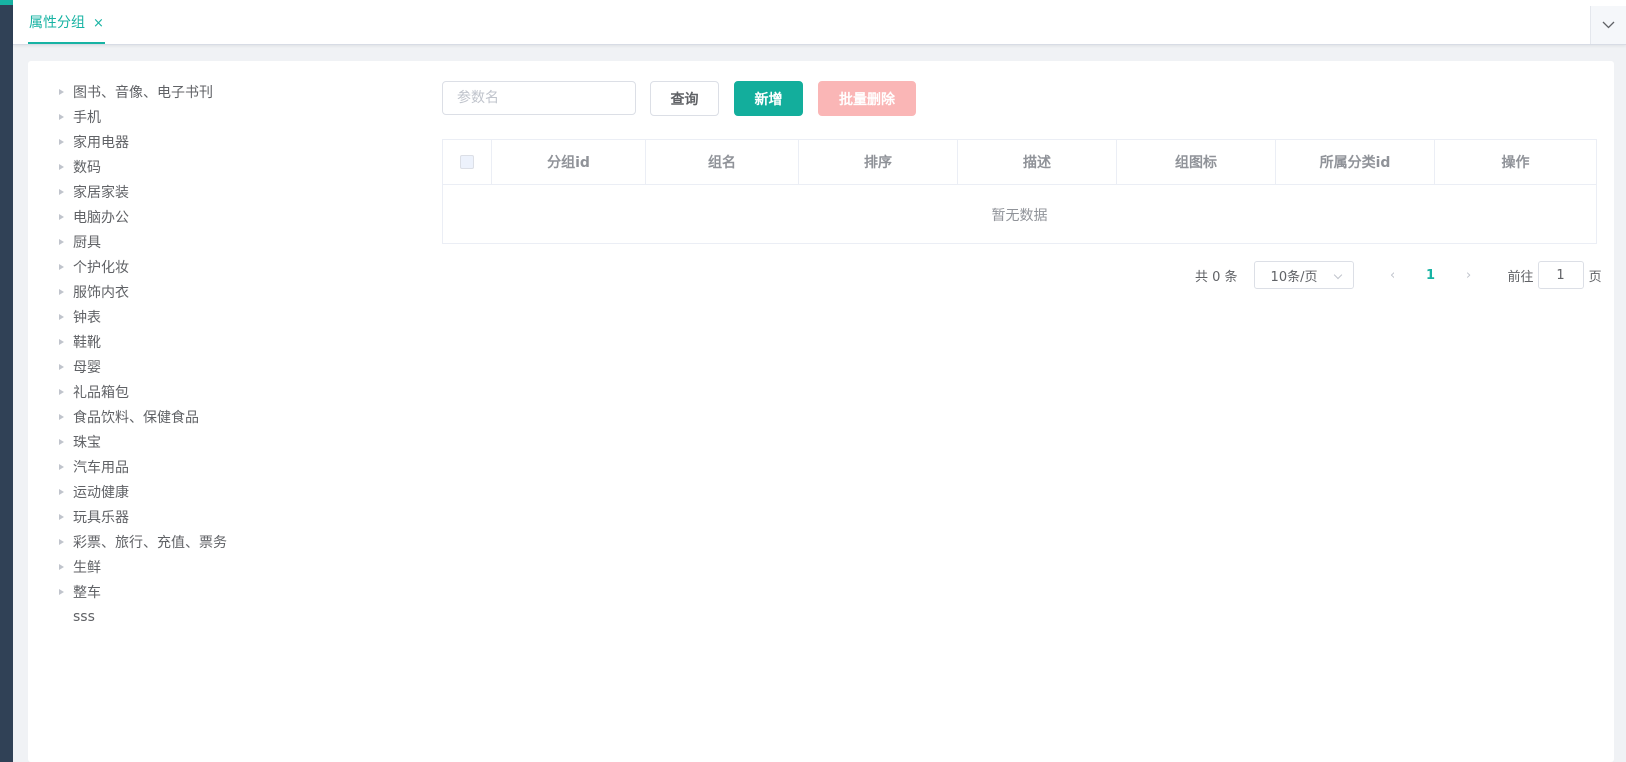  What do you see at coordinates (236, 116) in the screenshot?
I see `tree-node: 手机` at bounding box center [236, 116].